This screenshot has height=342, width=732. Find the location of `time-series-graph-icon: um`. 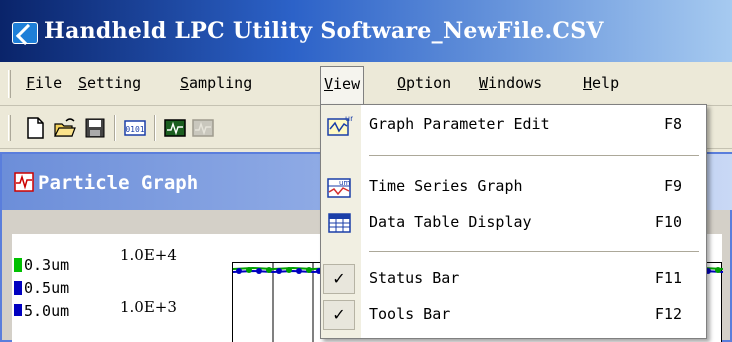

time-series-graph-icon: um is located at coordinates (339, 188).